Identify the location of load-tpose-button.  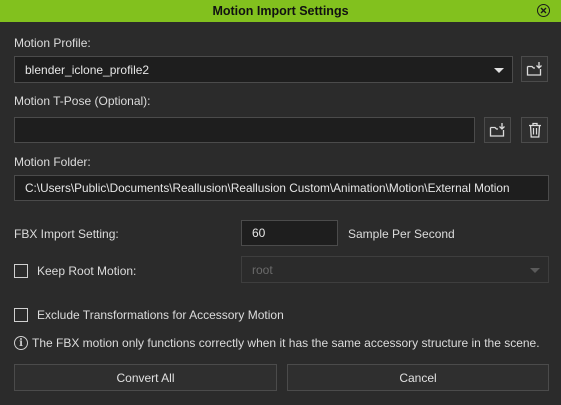
(497, 130).